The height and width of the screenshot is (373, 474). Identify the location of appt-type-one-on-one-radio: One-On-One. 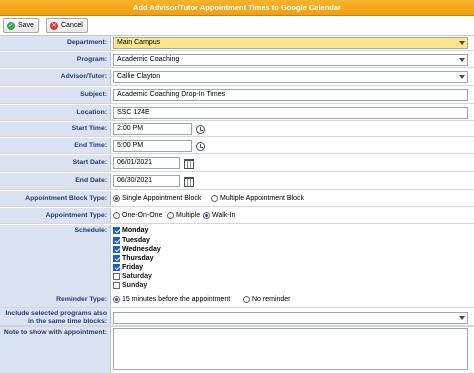
(137, 215).